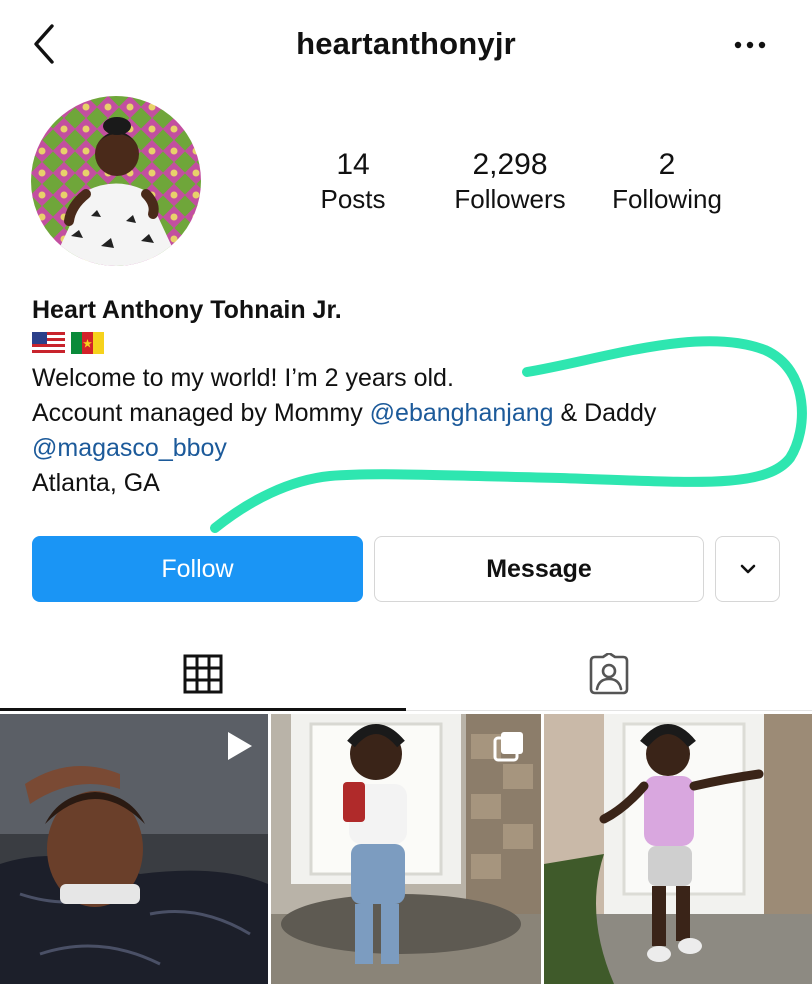  Describe the element at coordinates (605, 413) in the screenshot. I see `bio-text-mid: & Daddy` at that location.